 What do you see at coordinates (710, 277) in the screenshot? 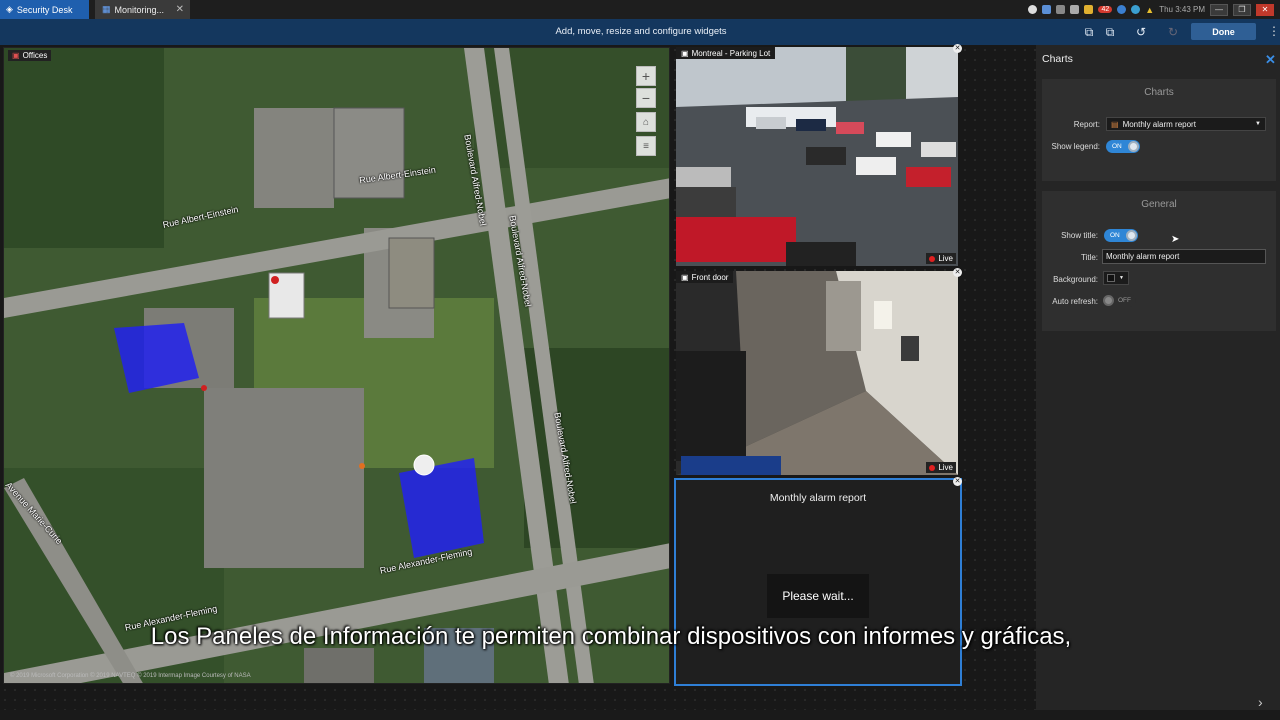
I see `camera-title: Front door` at bounding box center [710, 277].